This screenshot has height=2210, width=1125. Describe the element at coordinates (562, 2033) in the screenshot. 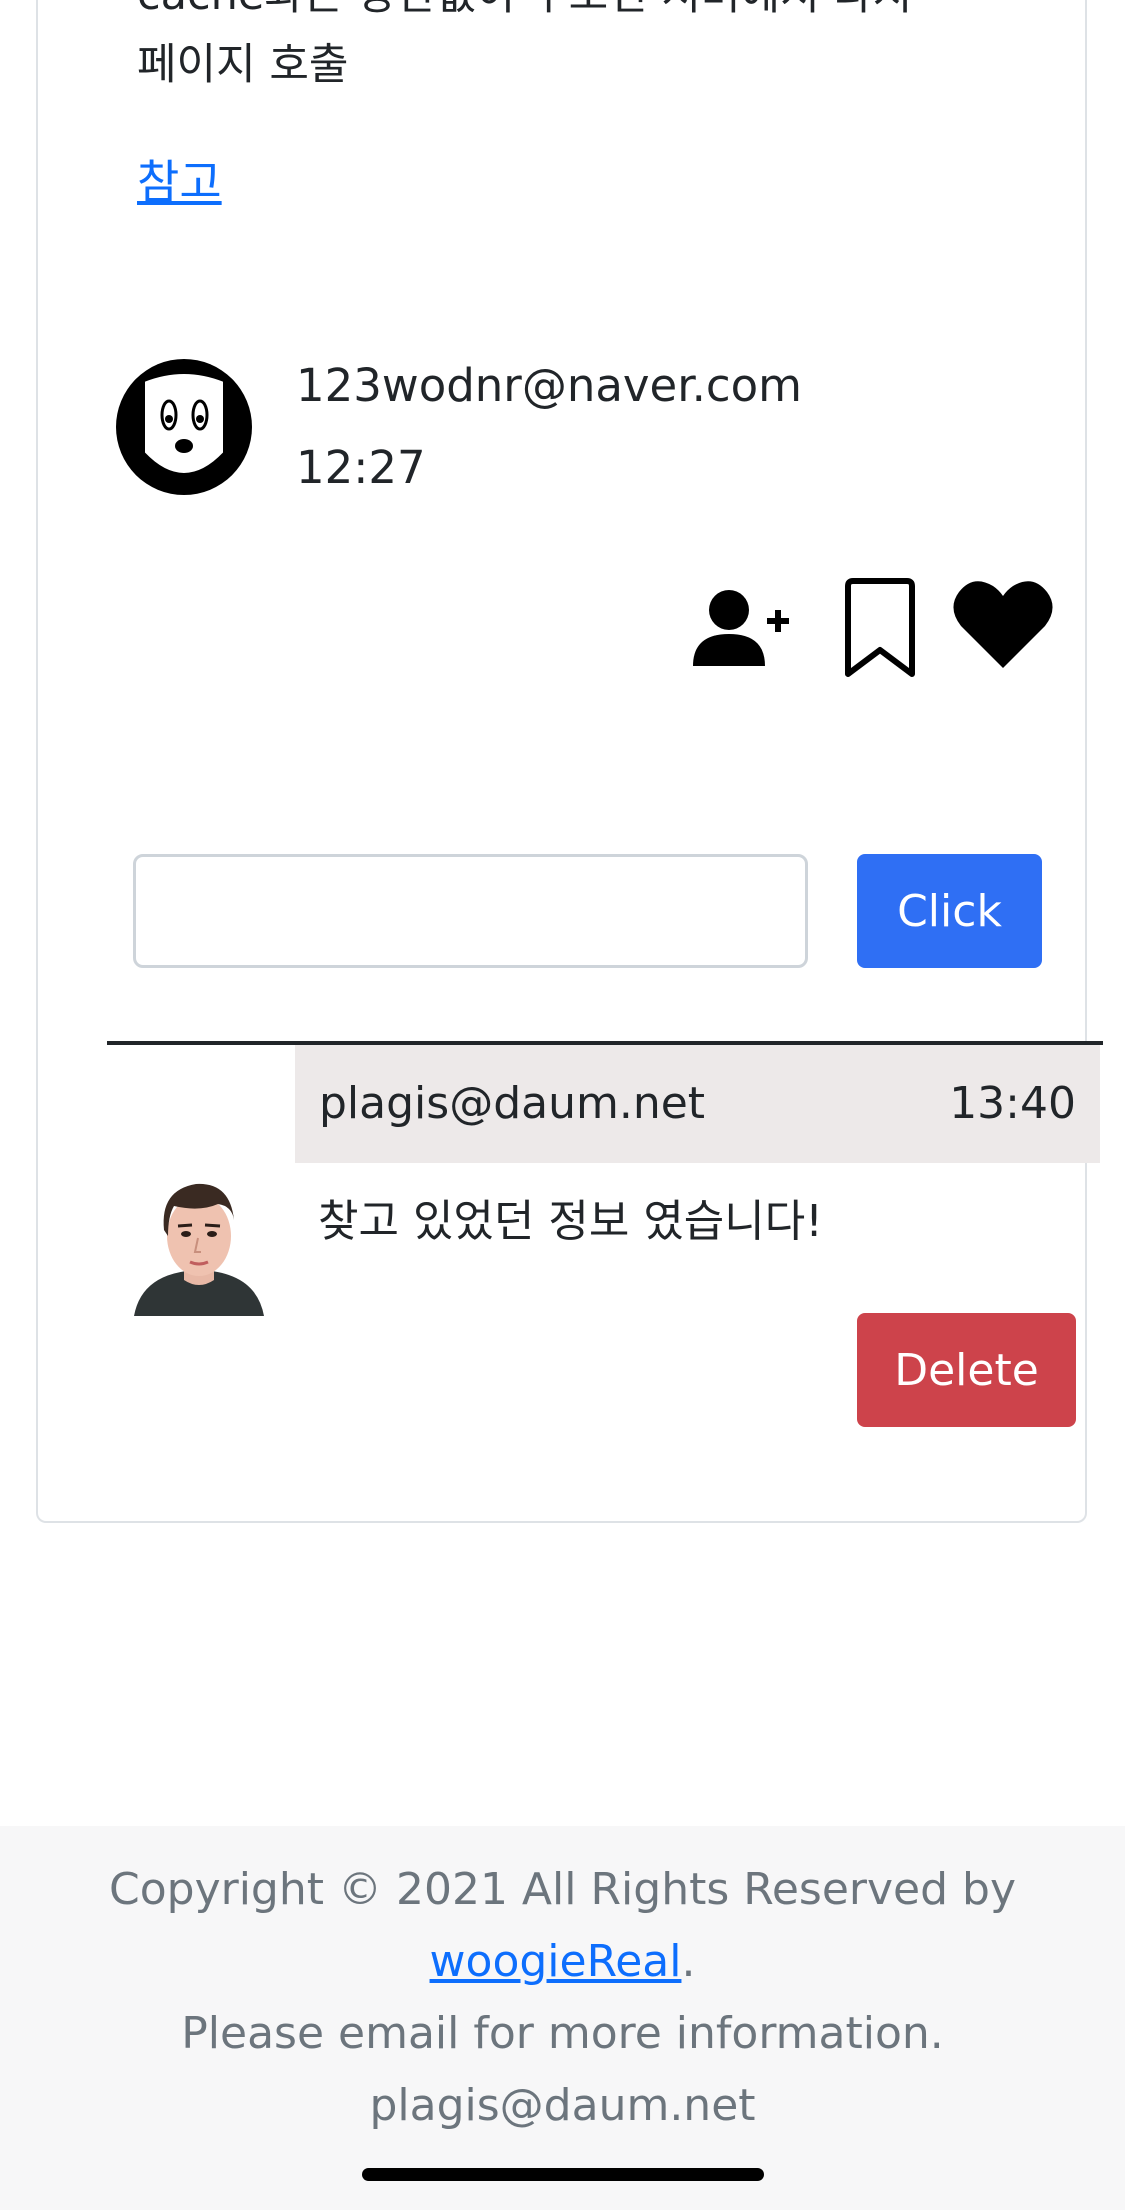

I see `footer-info: Please email for more information.` at that location.